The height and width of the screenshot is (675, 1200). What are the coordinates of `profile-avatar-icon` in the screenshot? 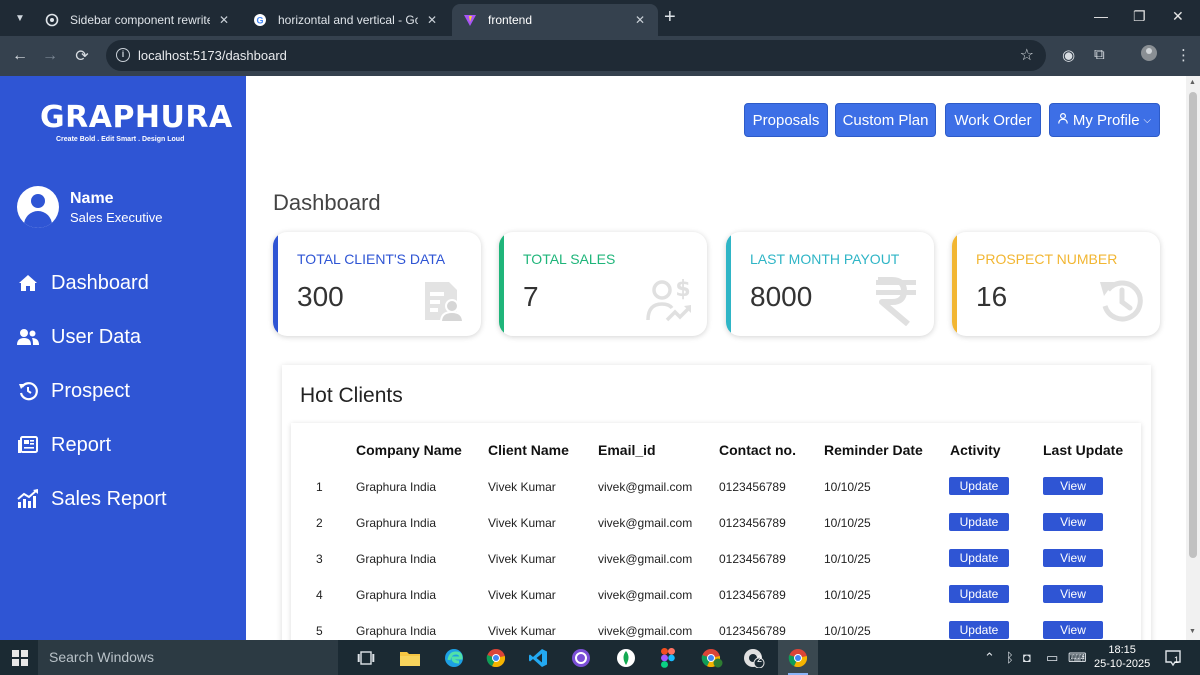 It's located at (1149, 55).